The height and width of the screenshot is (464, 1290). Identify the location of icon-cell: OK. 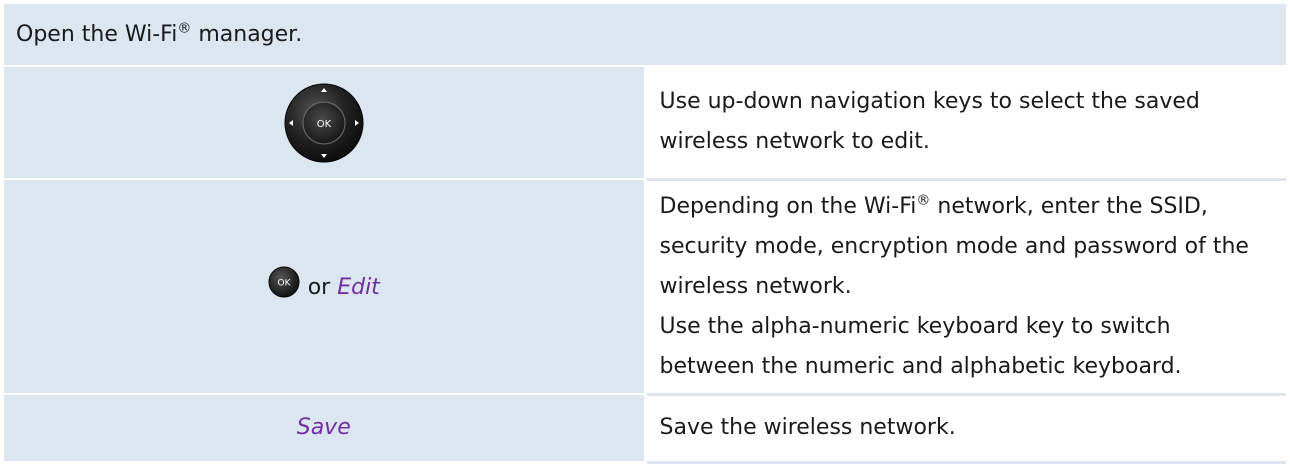
(325, 123).